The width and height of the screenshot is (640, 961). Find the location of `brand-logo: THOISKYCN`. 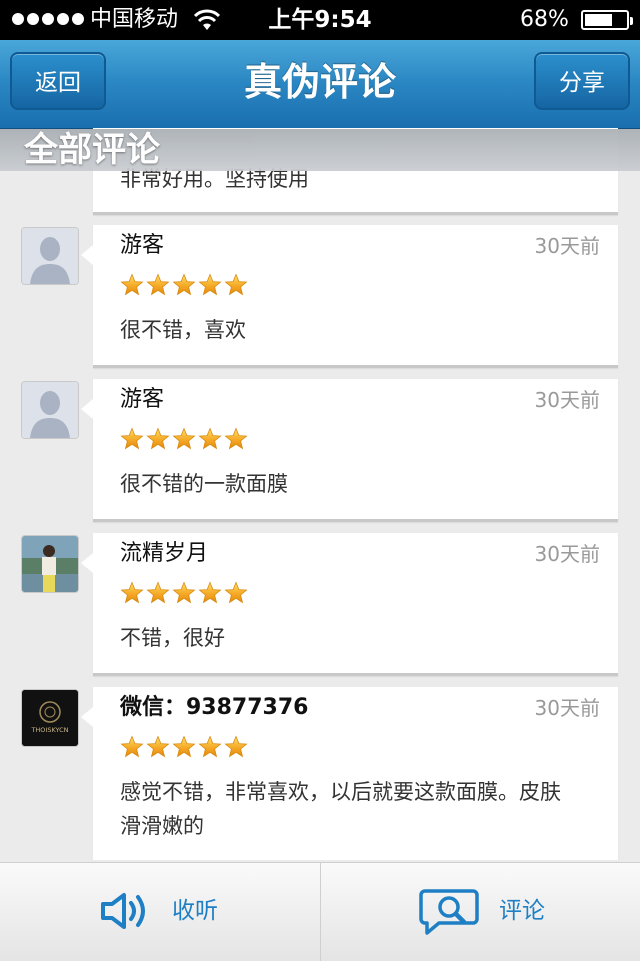

brand-logo: THOISKYCN is located at coordinates (50, 718).